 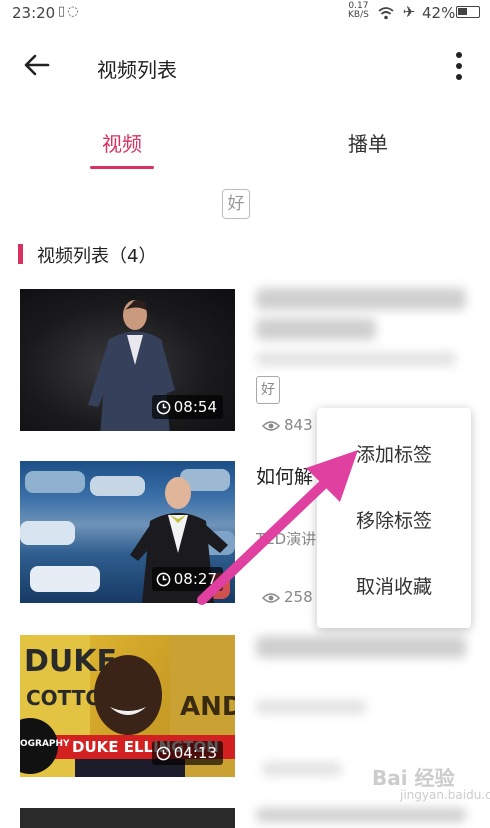 I want to click on views-count: 258, so click(x=287, y=597).